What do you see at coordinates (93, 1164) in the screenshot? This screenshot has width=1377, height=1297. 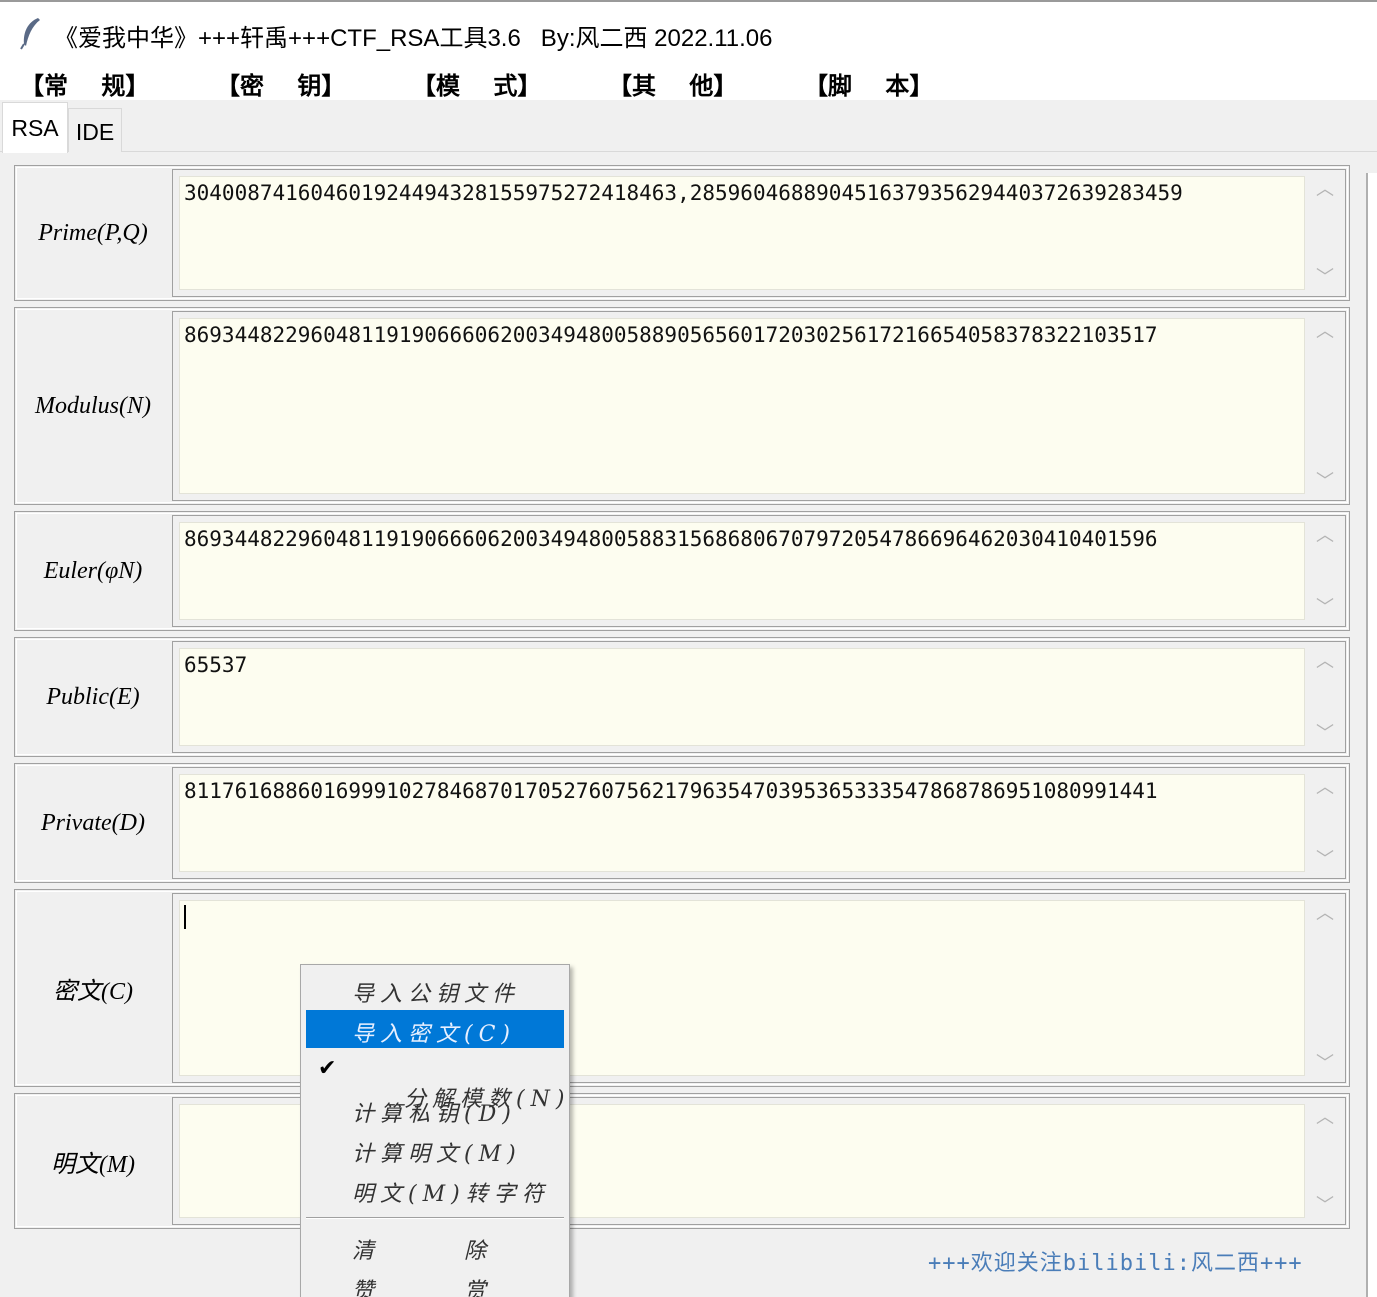 I see `plain-label: 明文(M)` at bounding box center [93, 1164].